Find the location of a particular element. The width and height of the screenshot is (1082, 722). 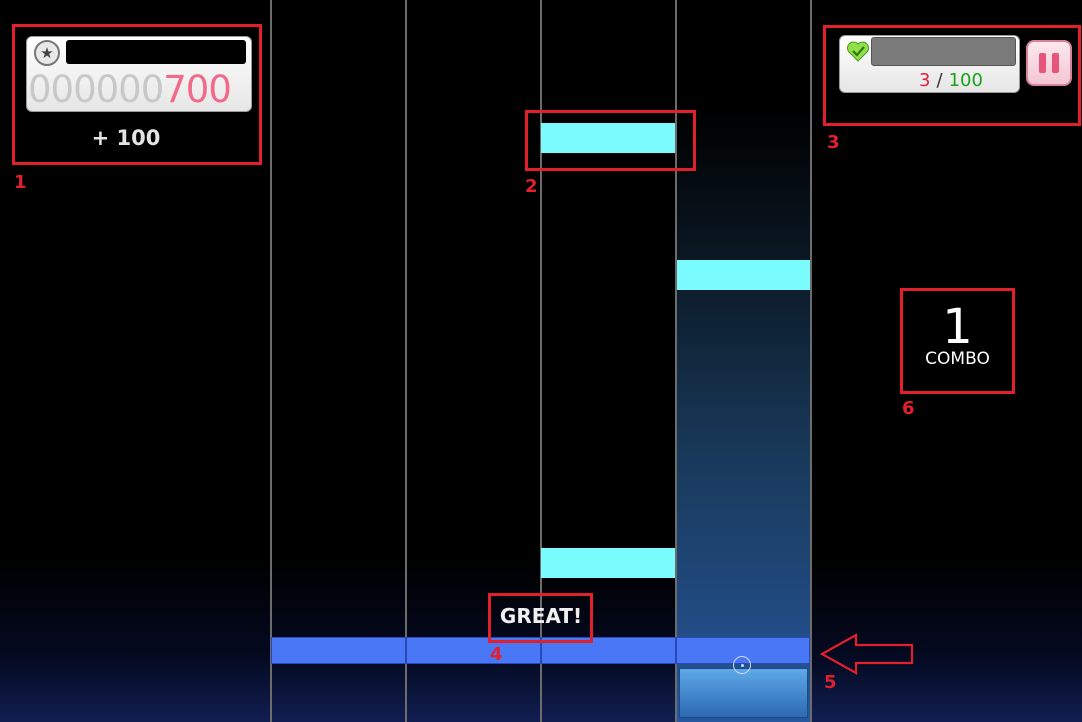

annotation-label-2: 2 is located at coordinates (531, 186).